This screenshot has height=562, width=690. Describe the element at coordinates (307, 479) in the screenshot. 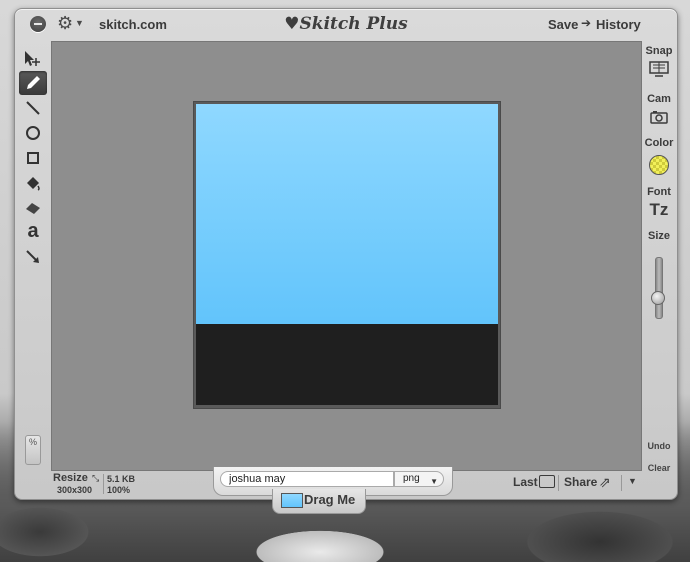

I see `filename-input` at that location.